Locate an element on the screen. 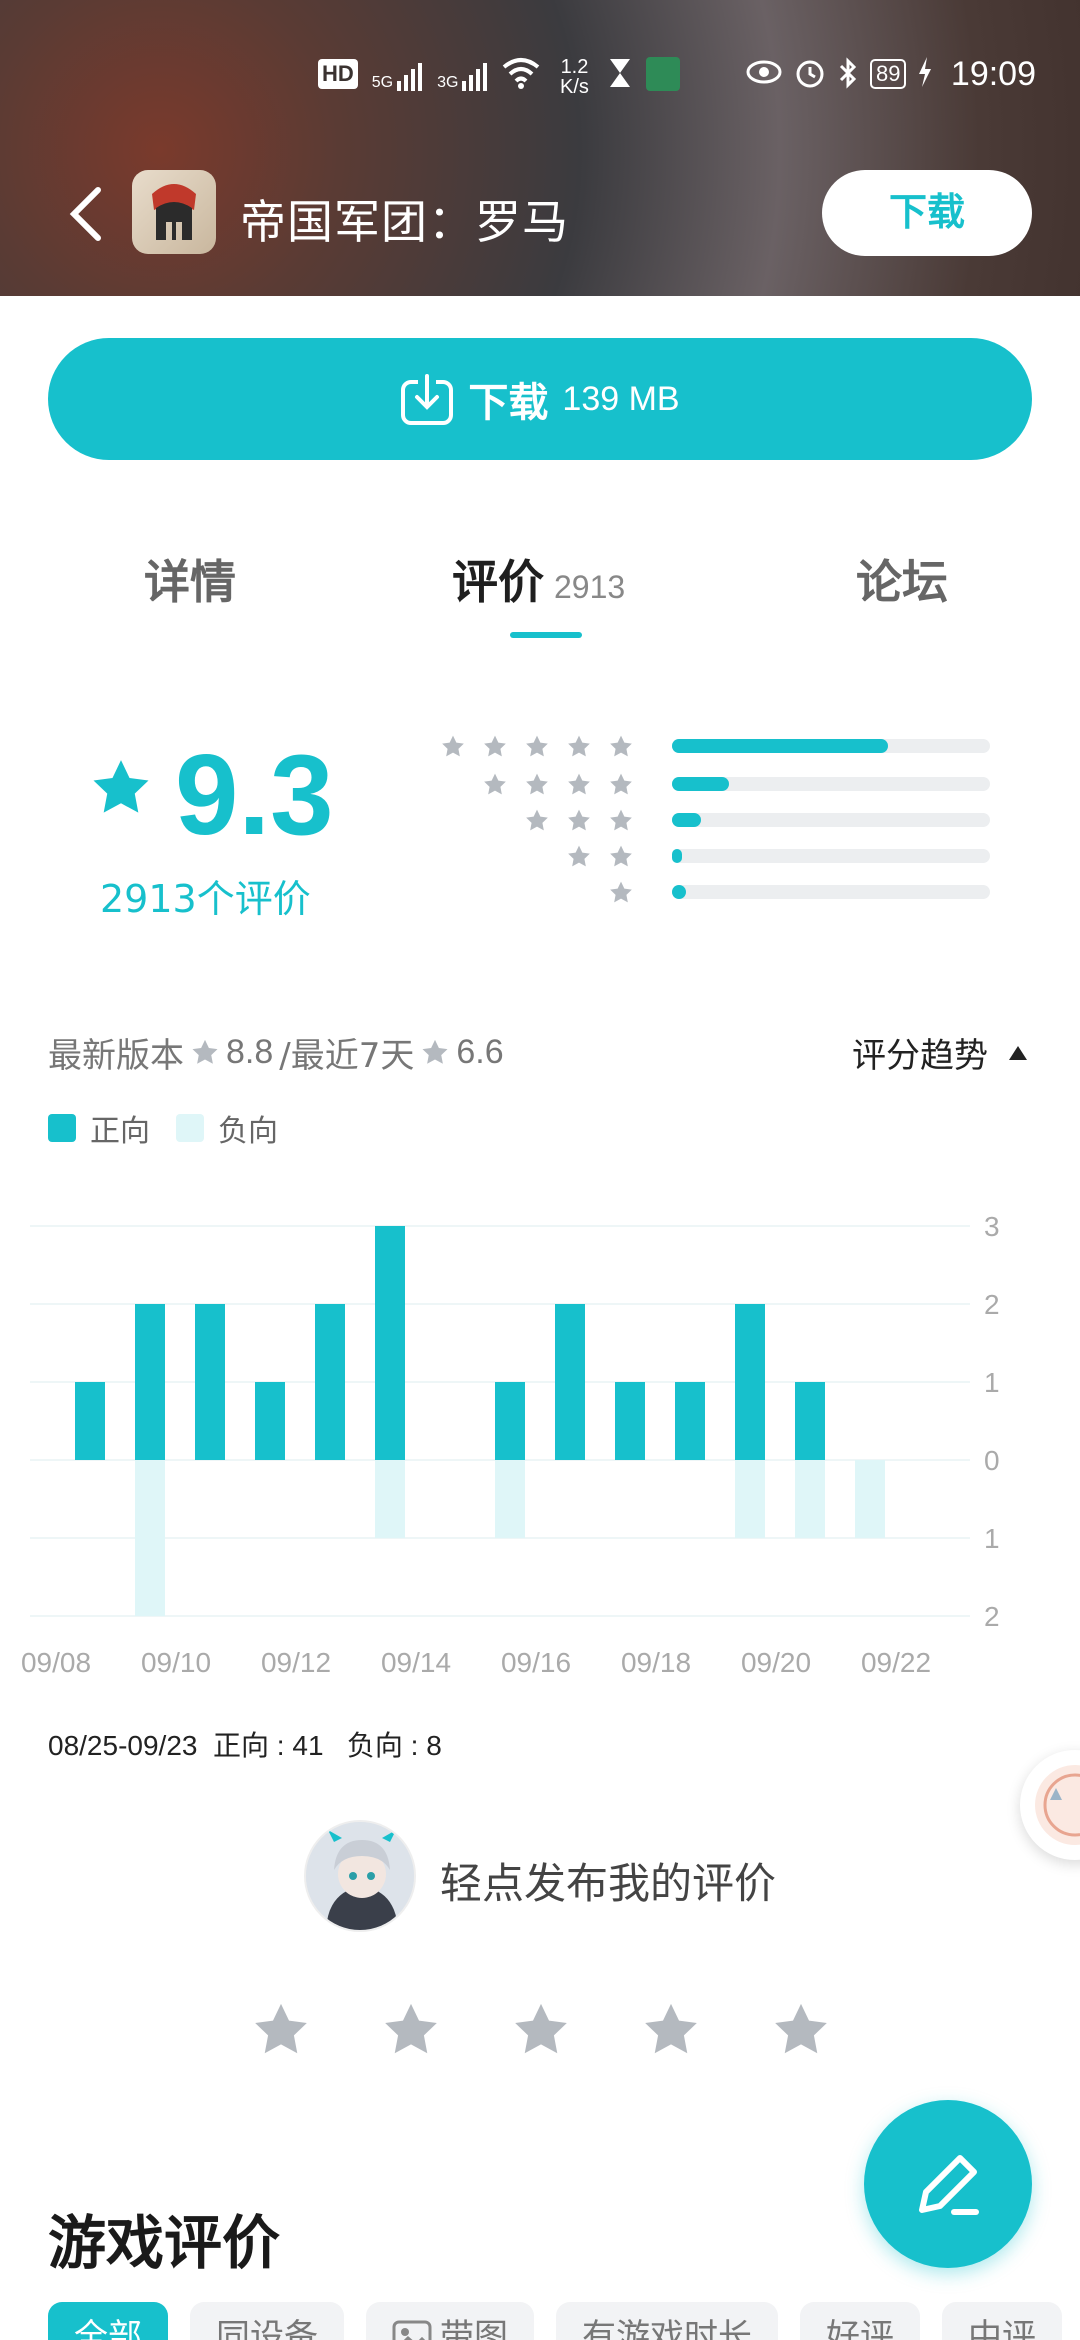  status-time: 19:09 is located at coordinates (993, 74).